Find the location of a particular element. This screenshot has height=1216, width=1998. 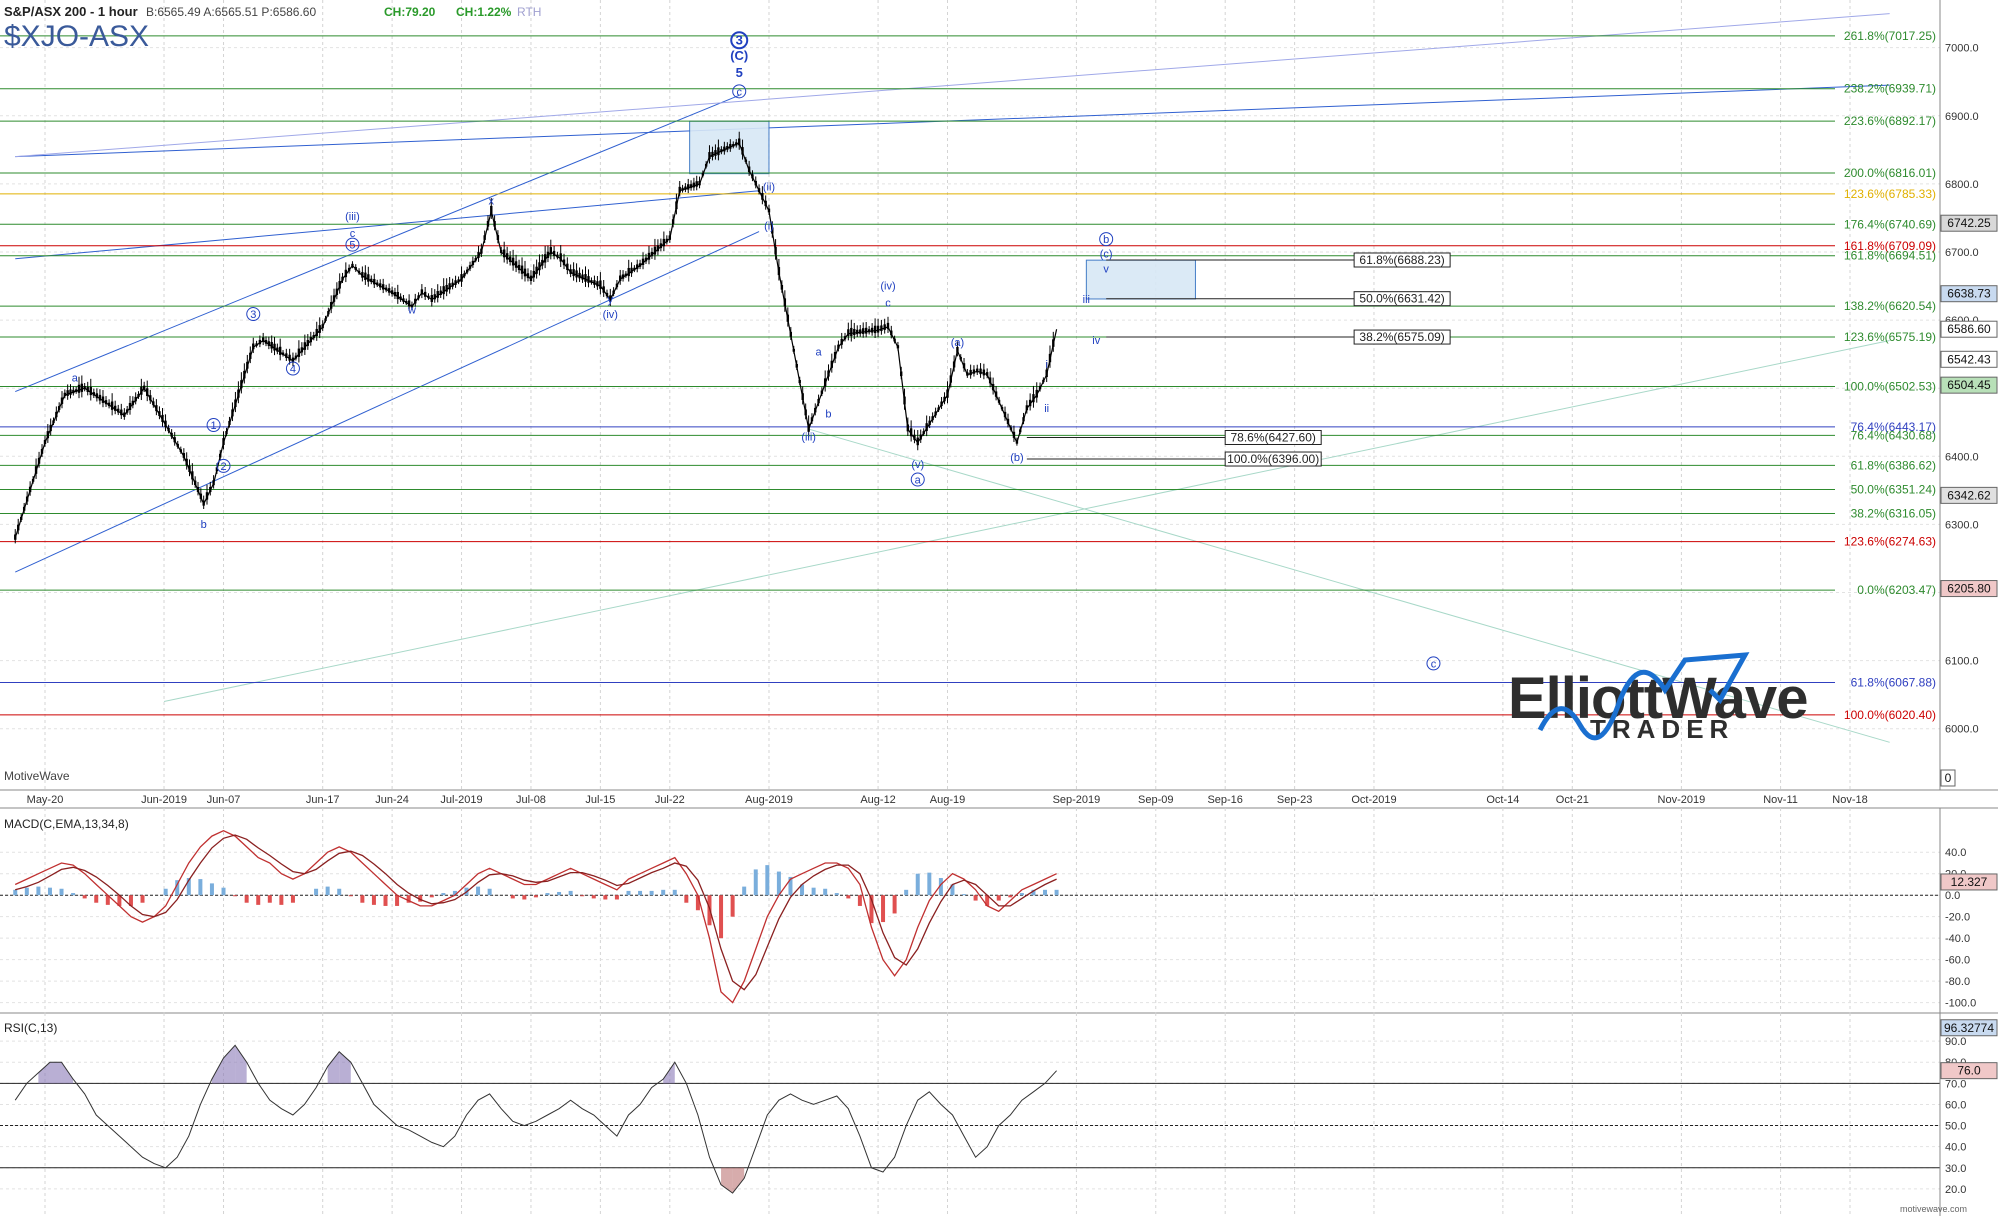

rsi-tick-label: 30.0 is located at coordinates (1955, 1169).